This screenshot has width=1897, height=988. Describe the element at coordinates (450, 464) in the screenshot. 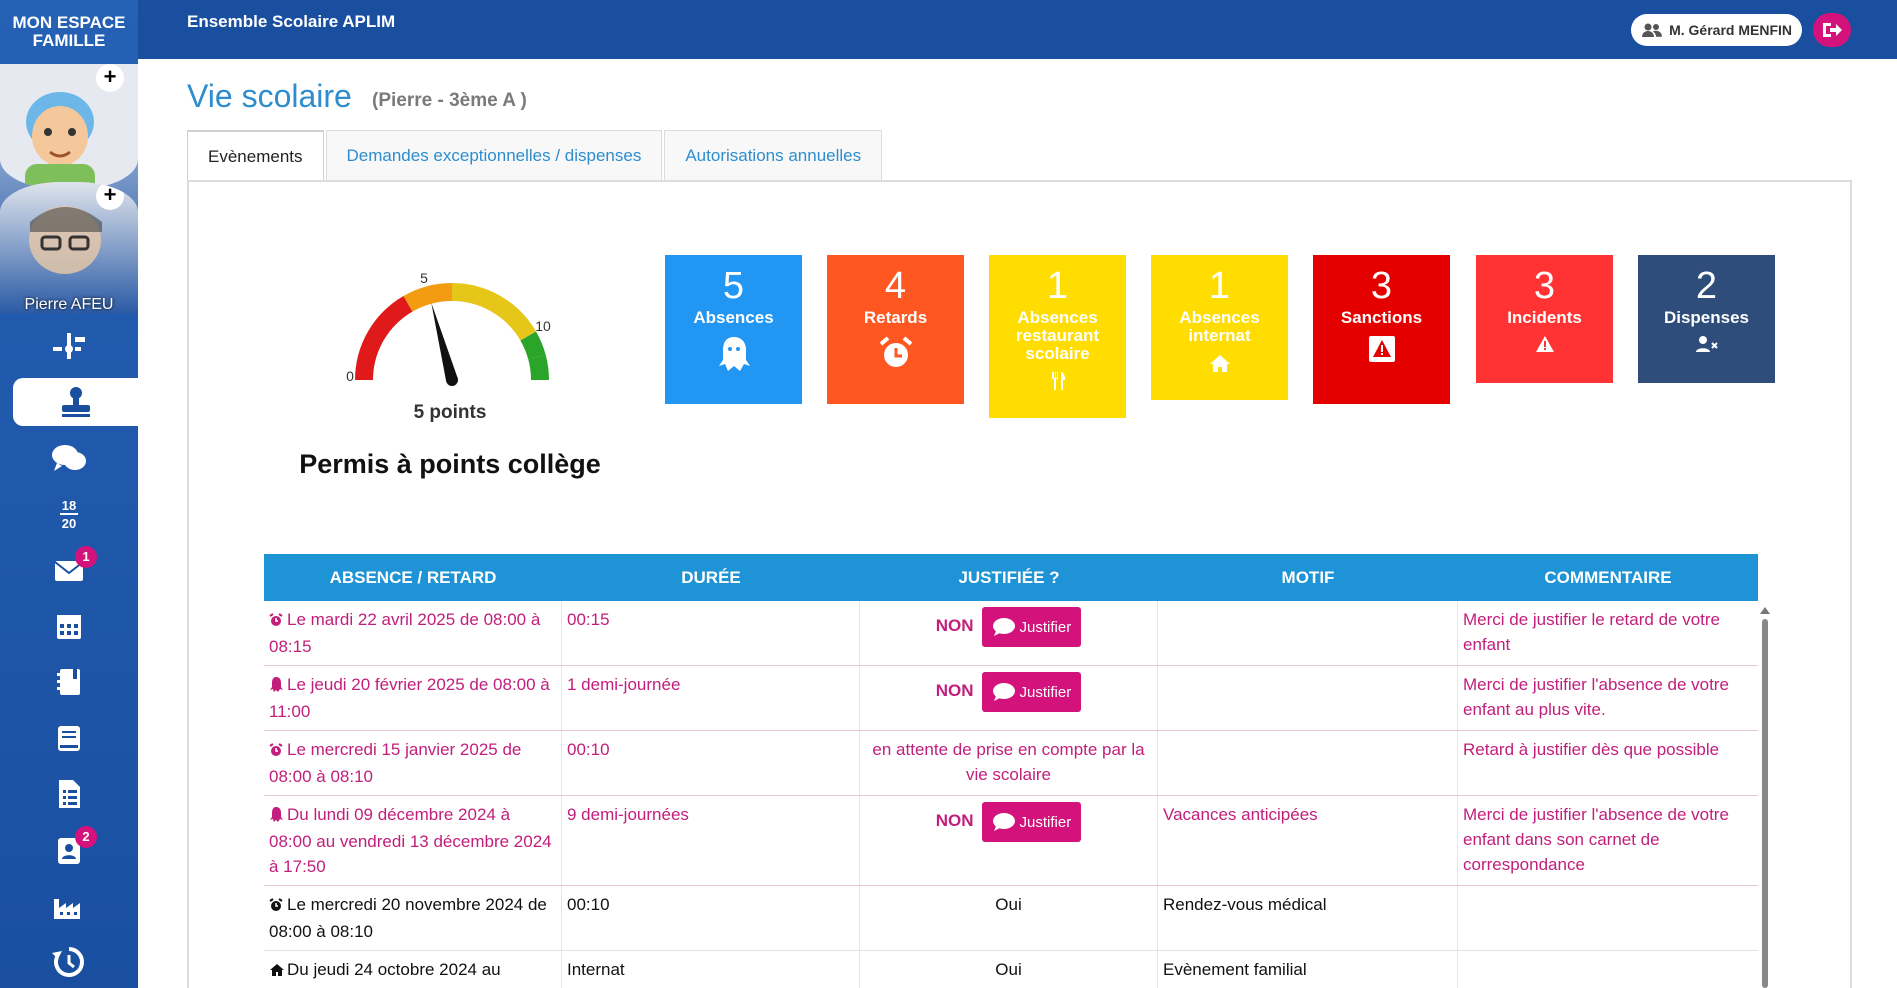

I see `gauge-title: Permis à points collège` at that location.